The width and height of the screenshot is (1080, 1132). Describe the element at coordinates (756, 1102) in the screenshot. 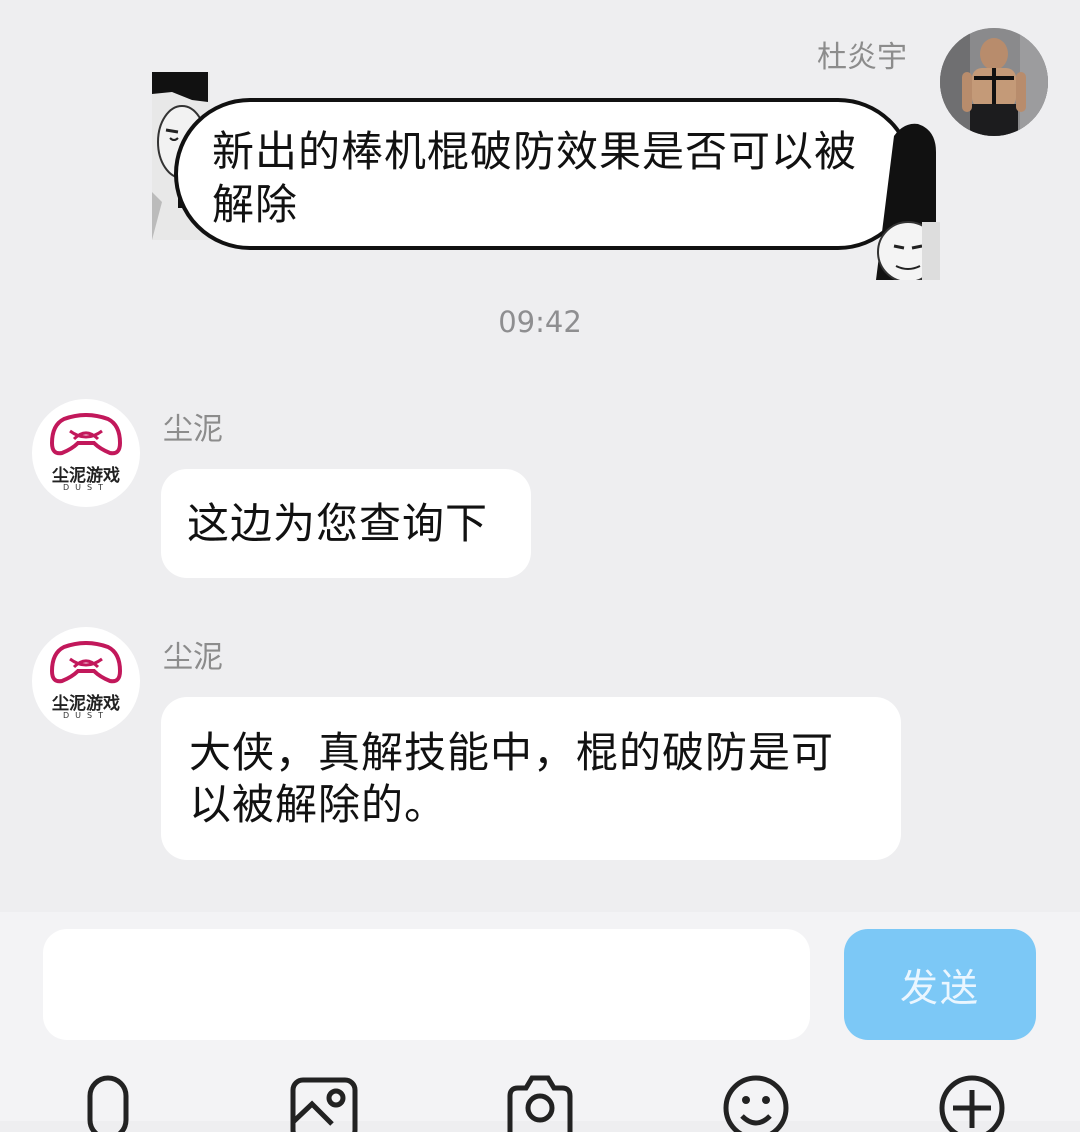

I see `emoji-icon` at that location.